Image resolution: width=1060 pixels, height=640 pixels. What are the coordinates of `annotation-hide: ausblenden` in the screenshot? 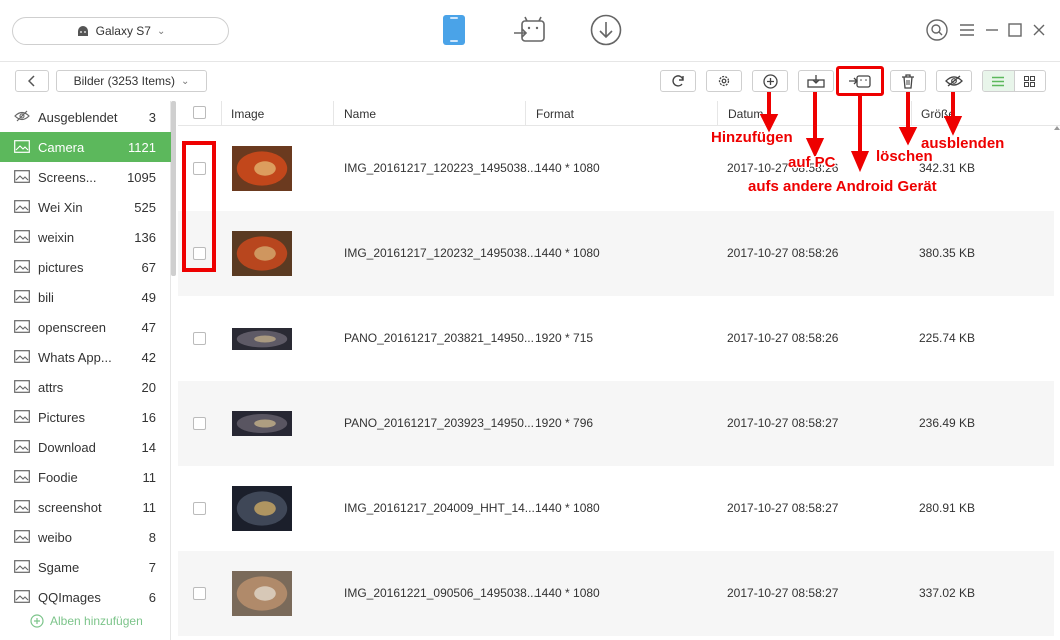 It's located at (963, 143).